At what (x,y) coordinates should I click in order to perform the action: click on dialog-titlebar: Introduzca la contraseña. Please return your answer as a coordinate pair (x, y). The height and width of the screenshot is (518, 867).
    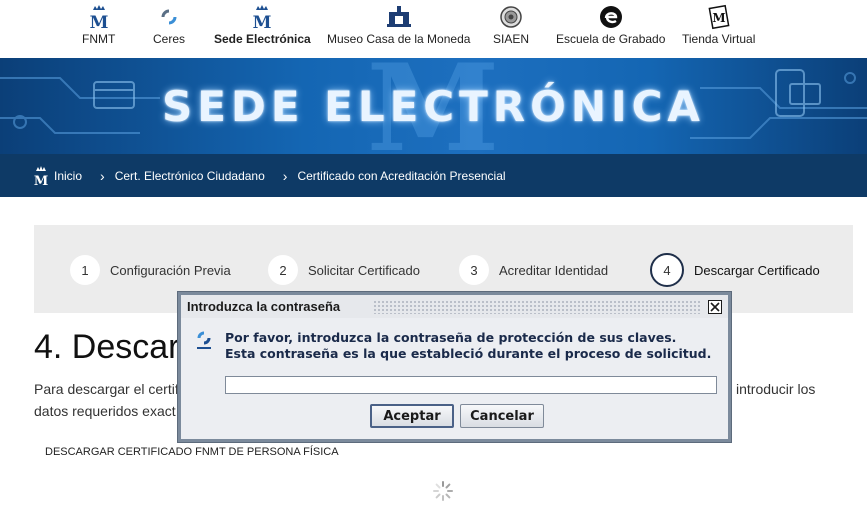
    Looking at the image, I should click on (454, 306).